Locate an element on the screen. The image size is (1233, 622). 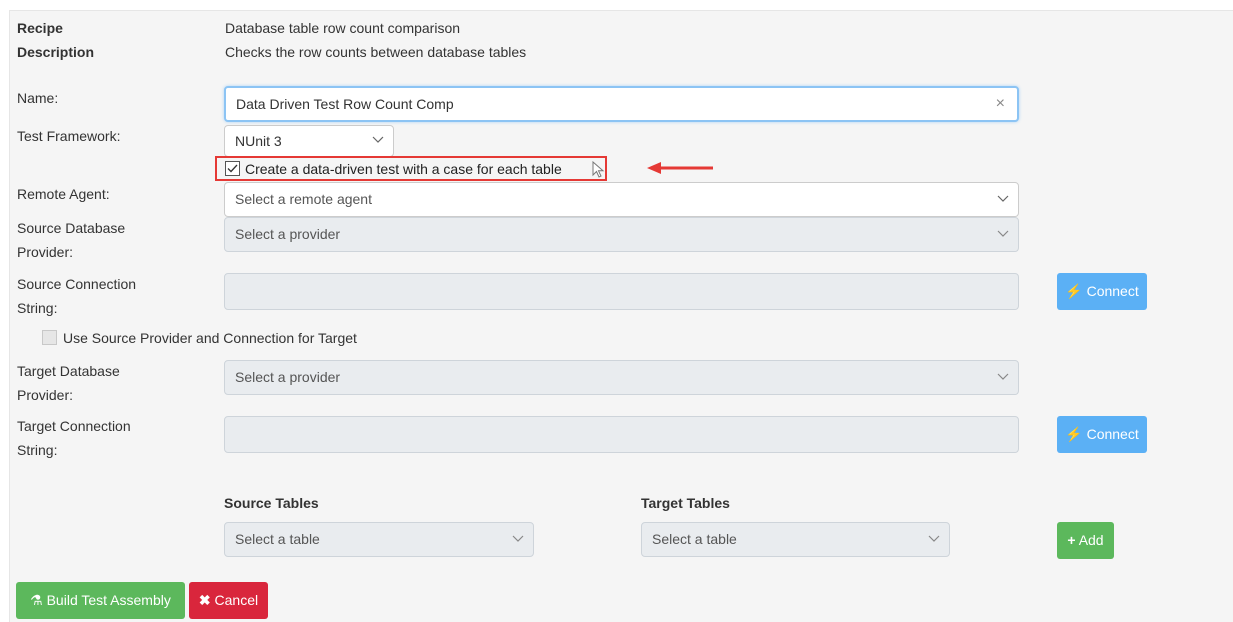
target-table-select: Select a table is located at coordinates (795, 539).